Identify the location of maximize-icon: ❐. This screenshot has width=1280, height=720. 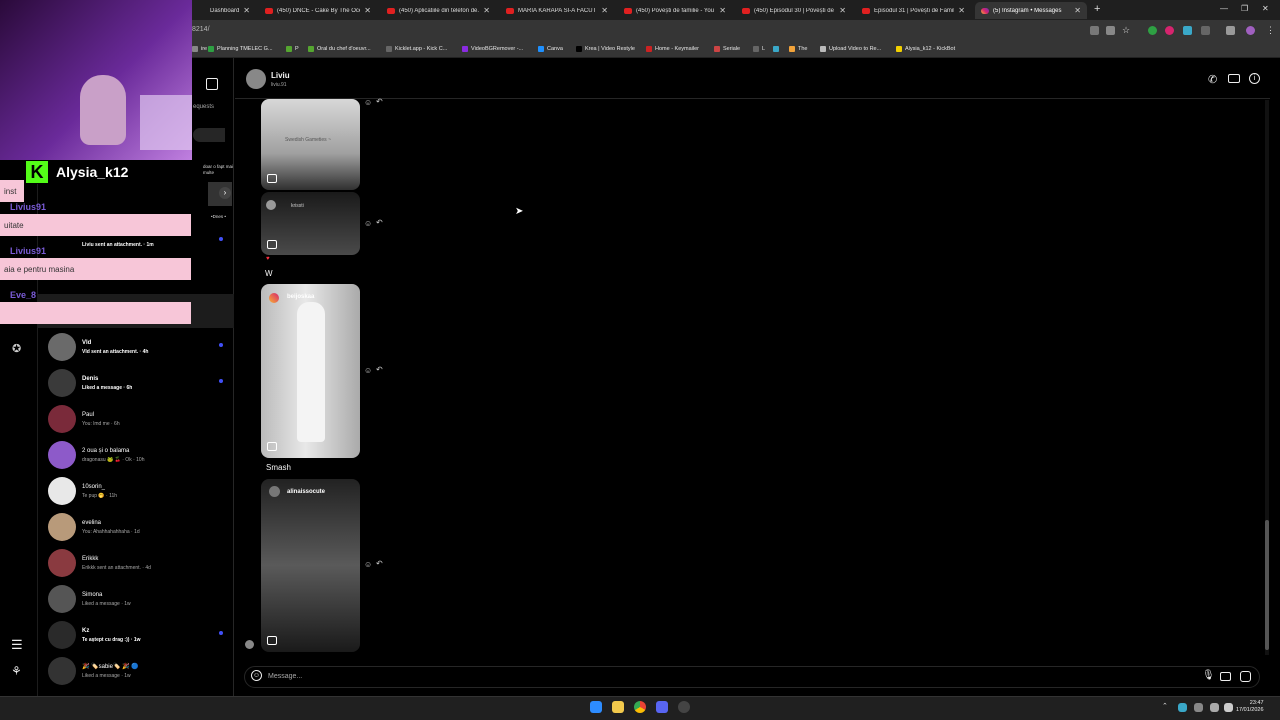
(1244, 8).